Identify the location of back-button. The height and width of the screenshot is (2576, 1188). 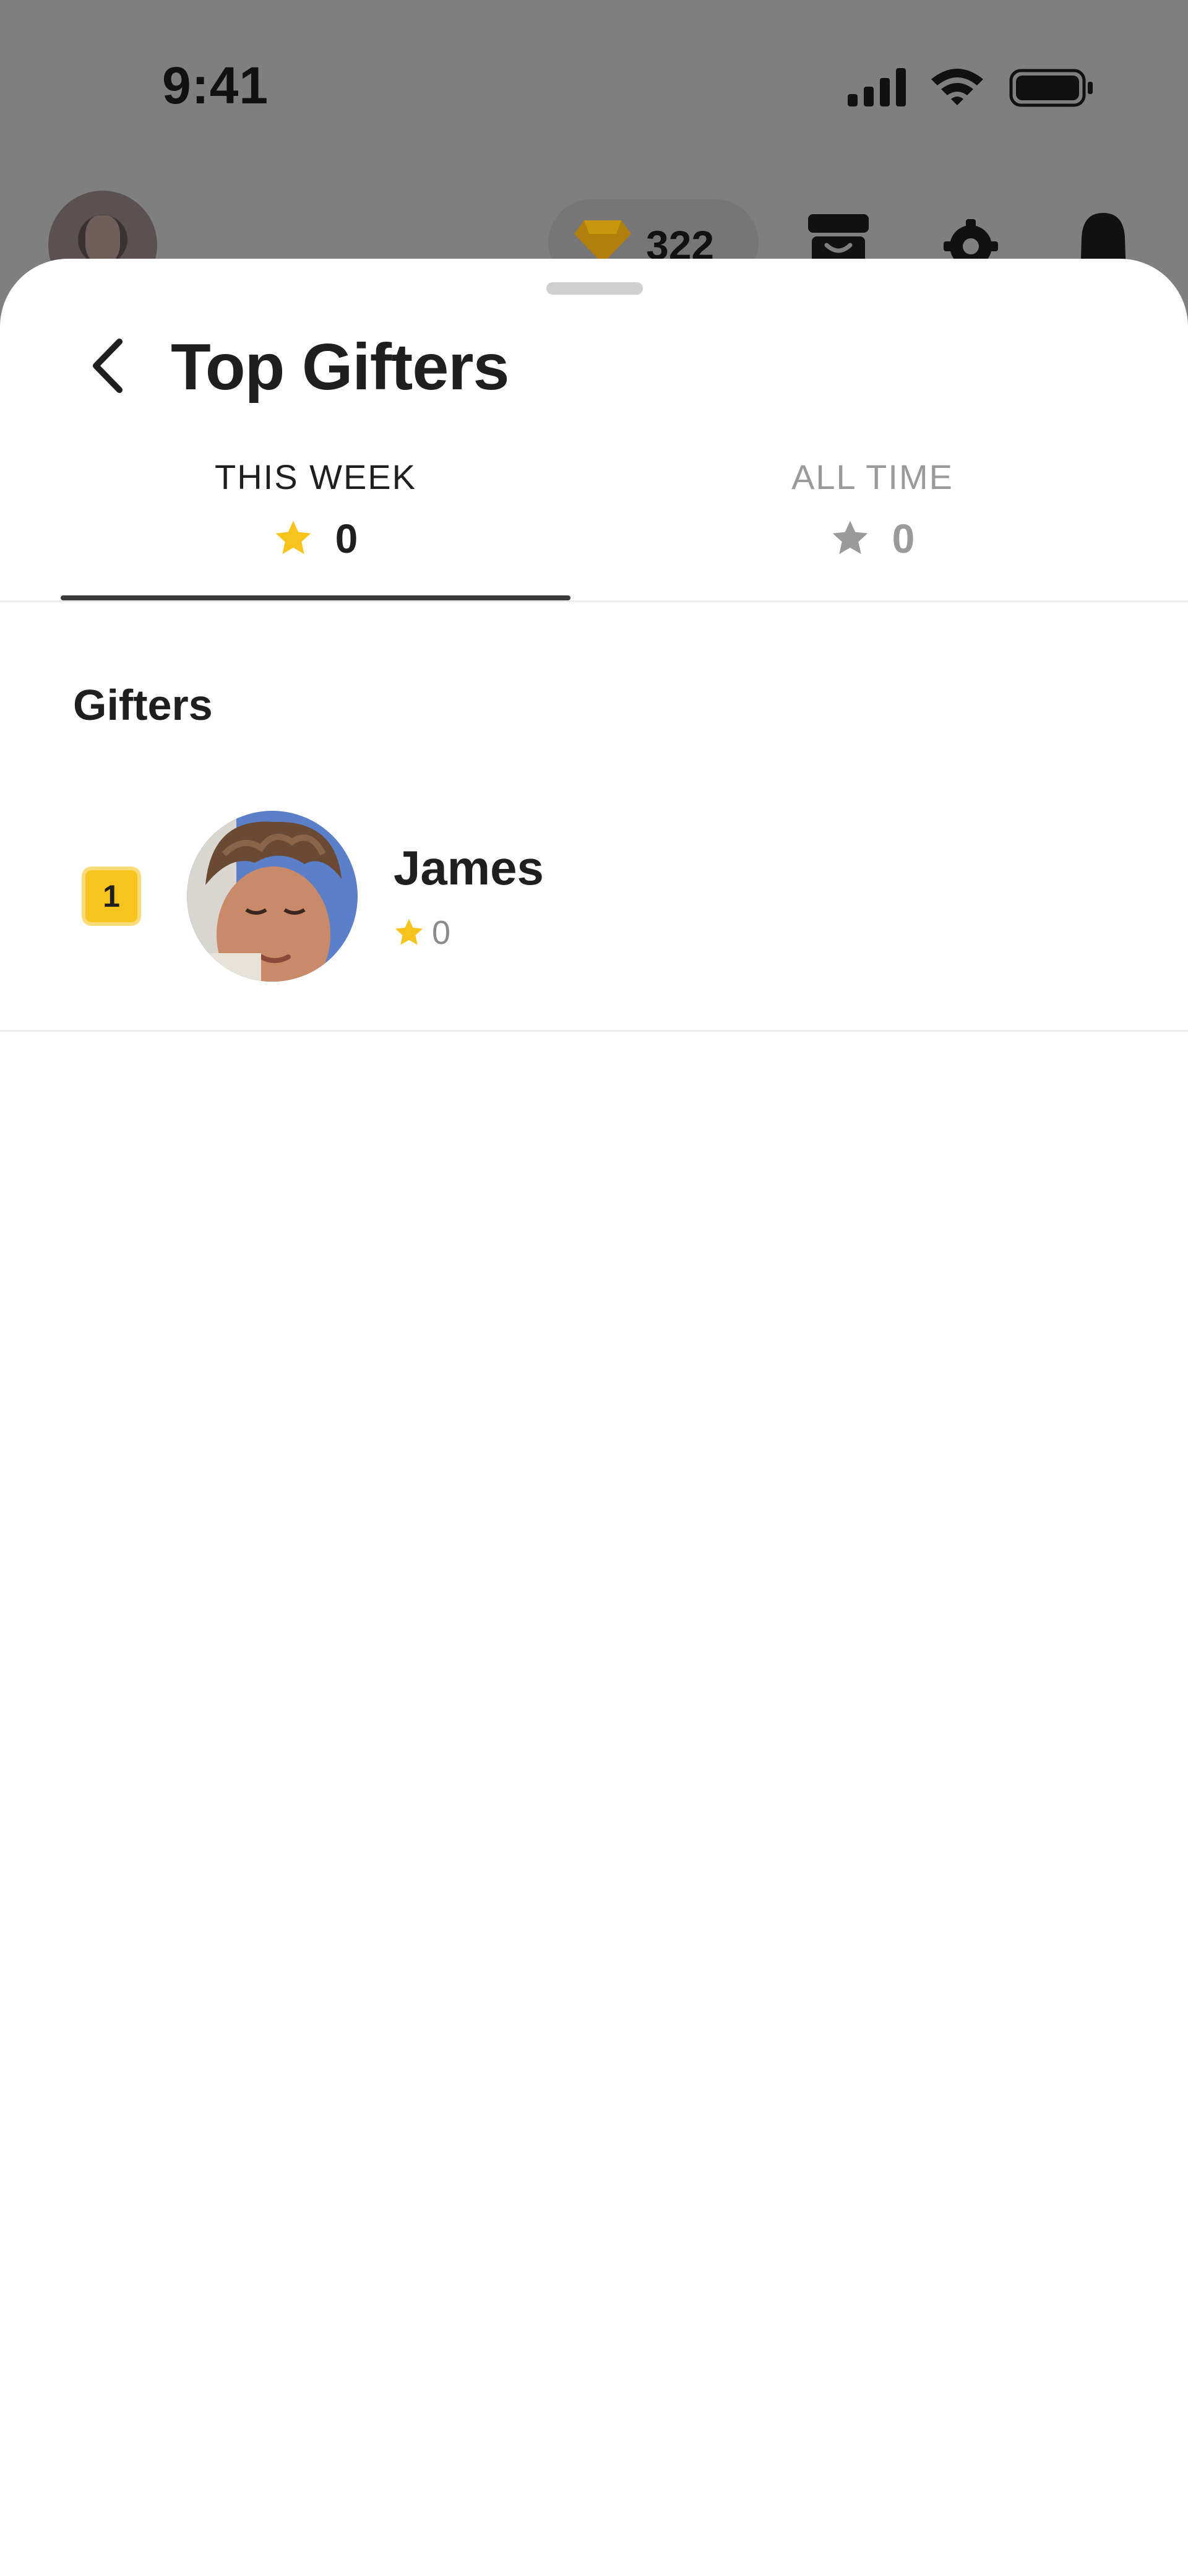
(108, 366).